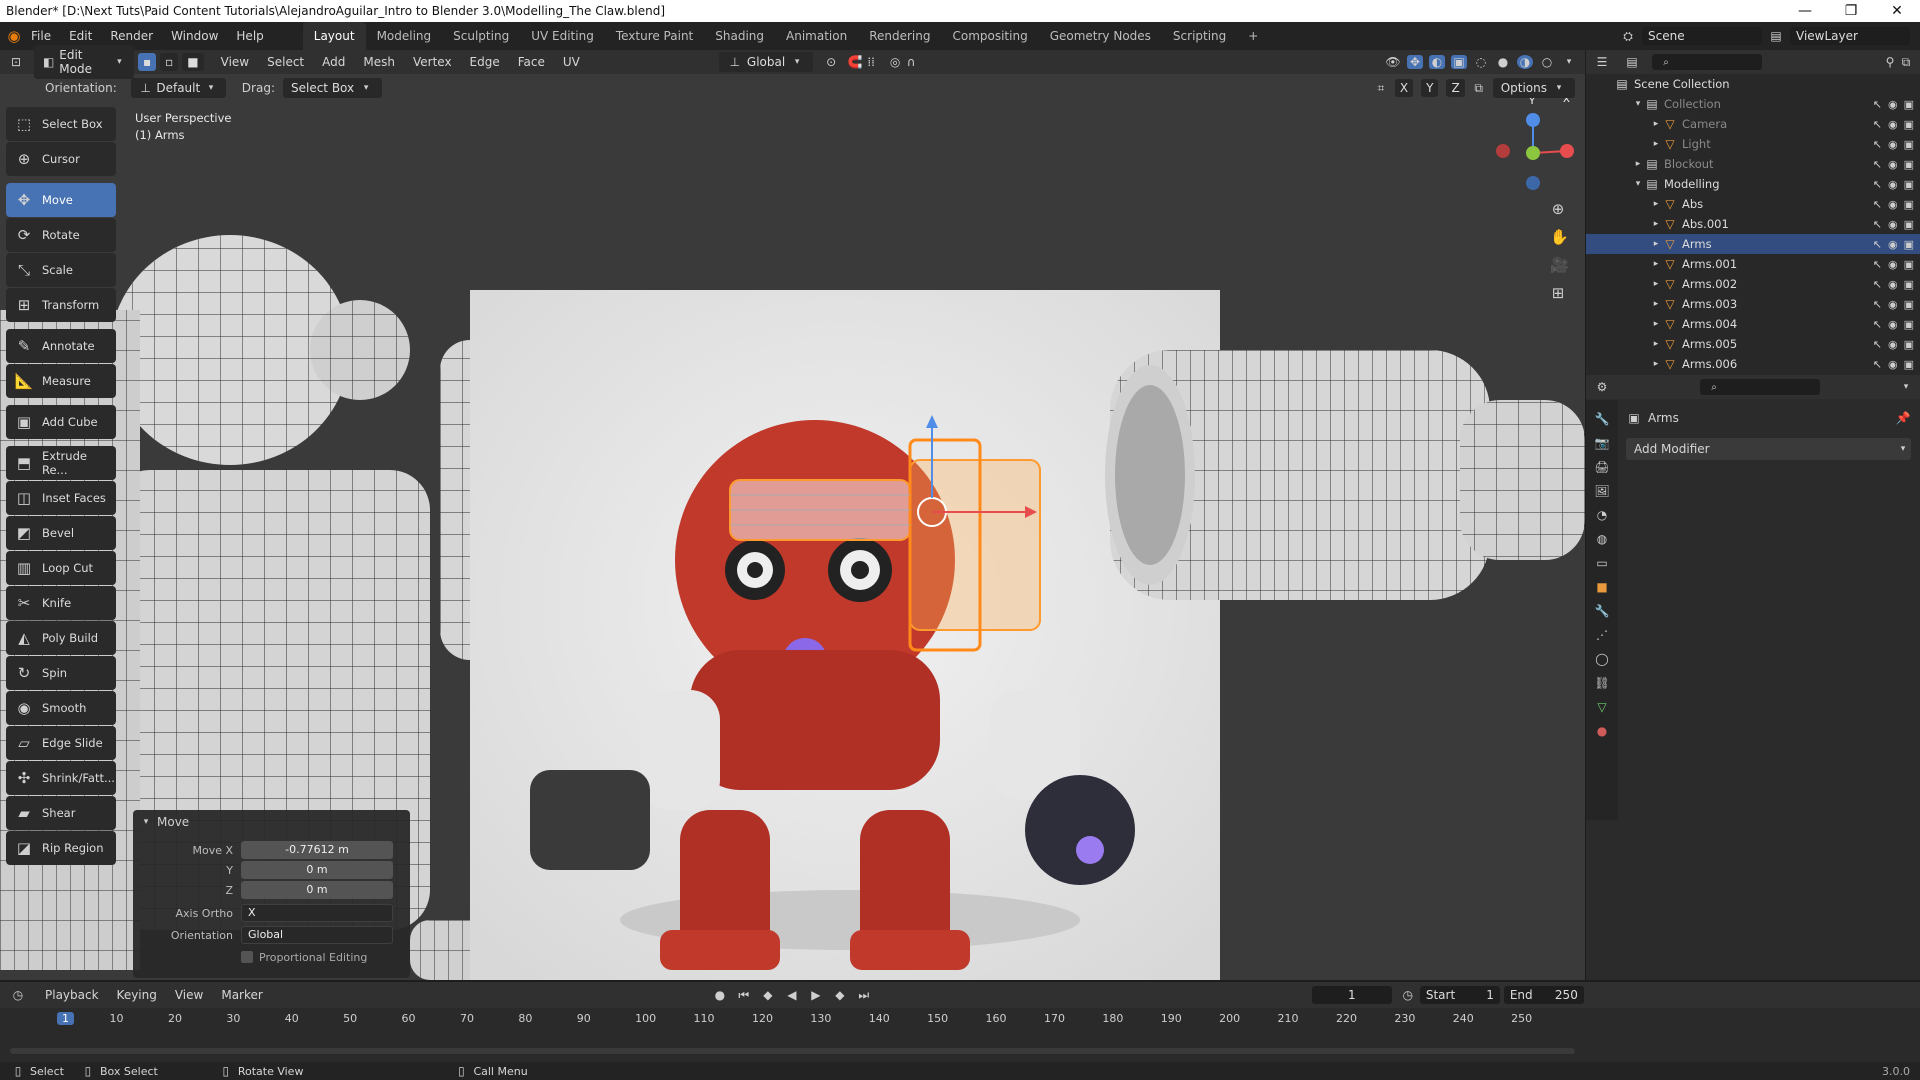 The image size is (1920, 1080). What do you see at coordinates (1638, 104) in the screenshot?
I see `expand-arrow-icon: ▾` at bounding box center [1638, 104].